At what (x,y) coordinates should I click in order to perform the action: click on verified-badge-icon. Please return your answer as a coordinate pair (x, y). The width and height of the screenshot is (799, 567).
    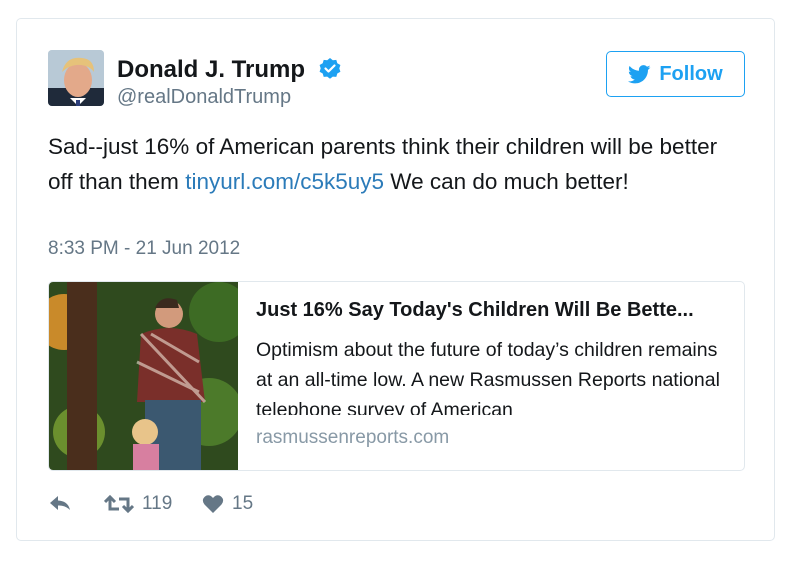
    Looking at the image, I should click on (330, 68).